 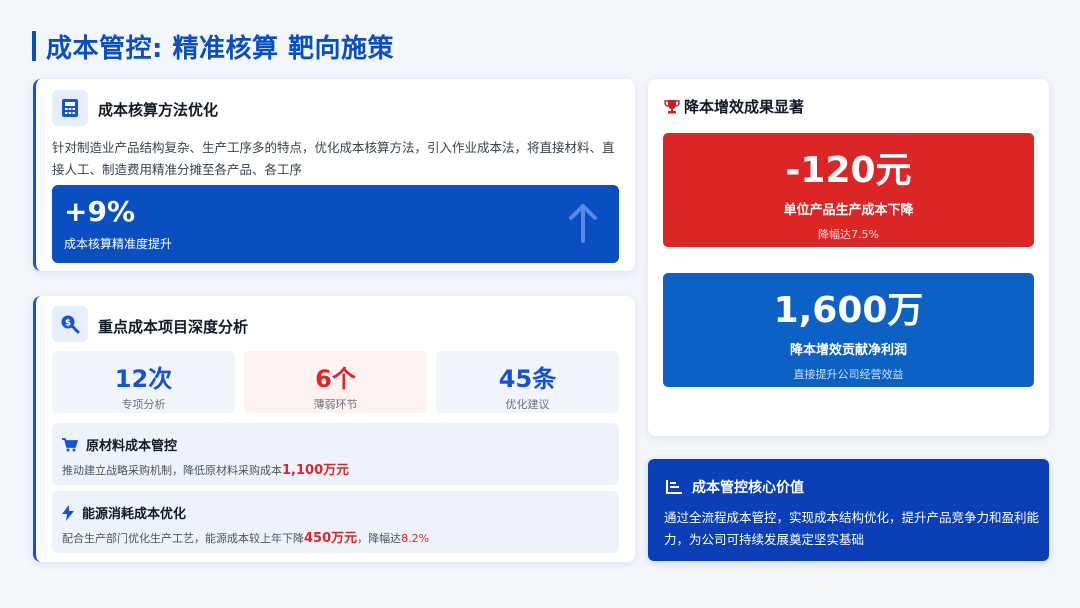 What do you see at coordinates (674, 487) in the screenshot?
I see `list-icon` at bounding box center [674, 487].